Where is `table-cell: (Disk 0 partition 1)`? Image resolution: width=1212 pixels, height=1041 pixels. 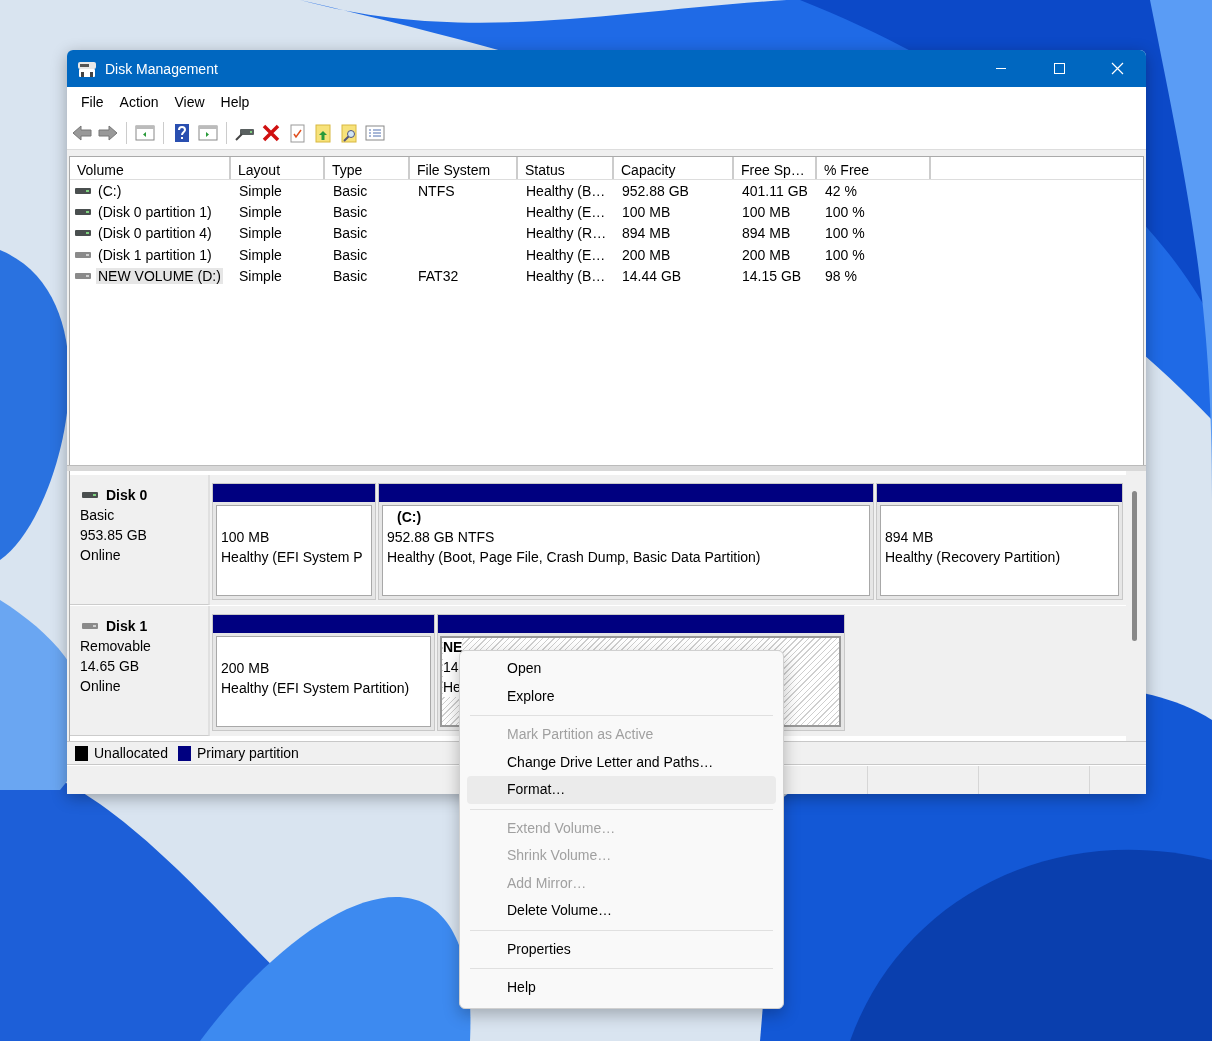
table-cell: (Disk 0 partition 1) is located at coordinates (155, 211).